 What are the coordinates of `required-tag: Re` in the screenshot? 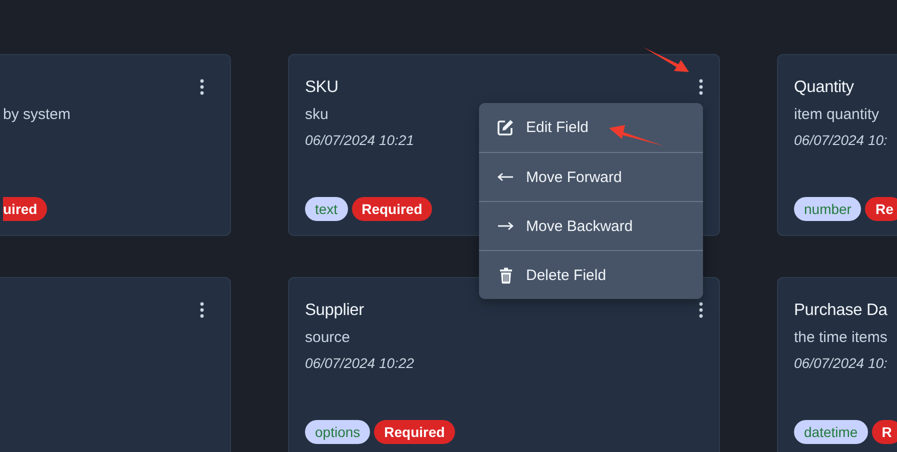 It's located at (881, 209).